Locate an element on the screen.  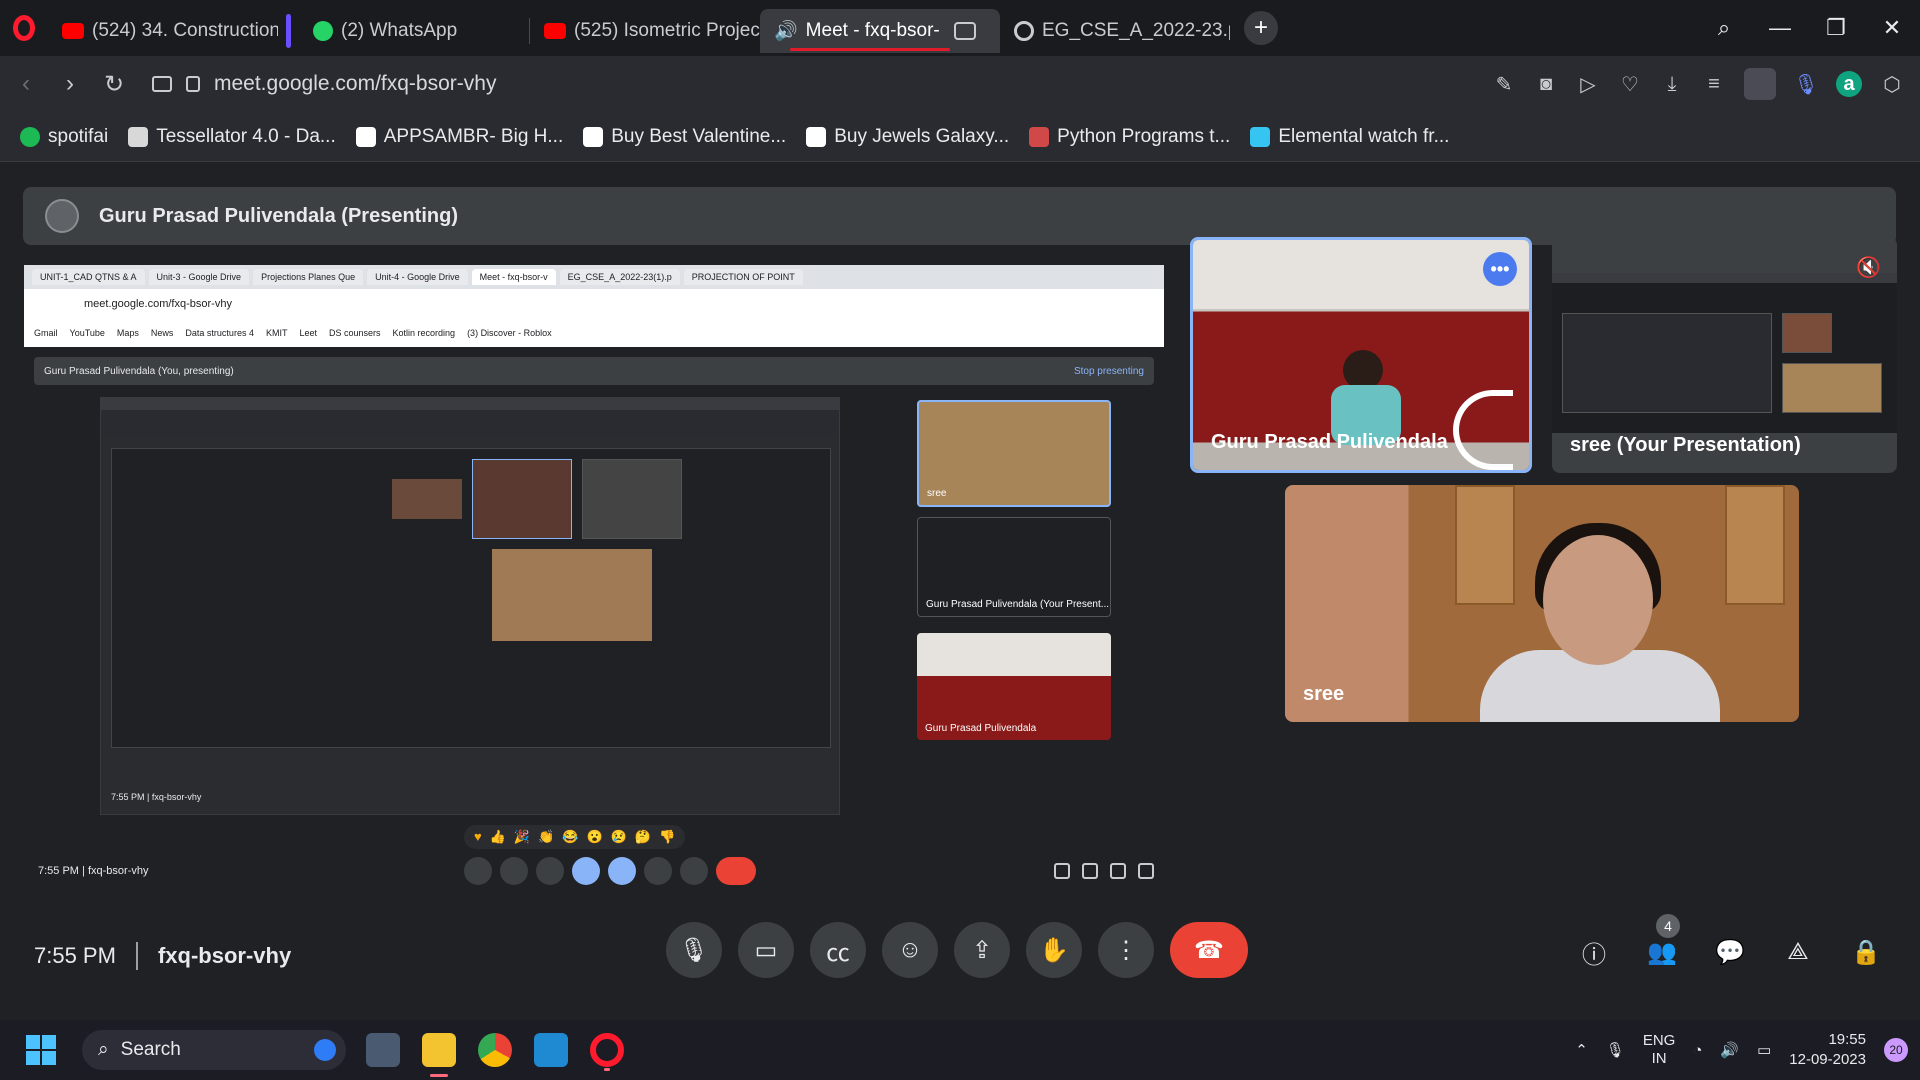
volume-icon: 🔊 is located at coordinates (1729, 1050).